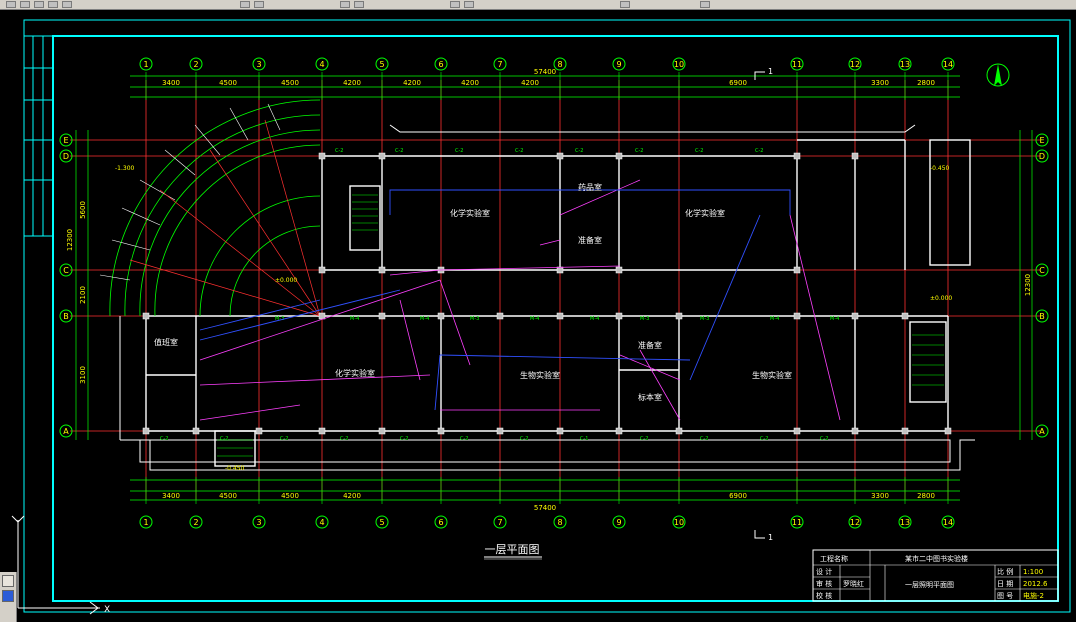 The image size is (1076, 622). What do you see at coordinates (590, 240) in the screenshot?
I see `room-prep-1: 准备室` at bounding box center [590, 240].